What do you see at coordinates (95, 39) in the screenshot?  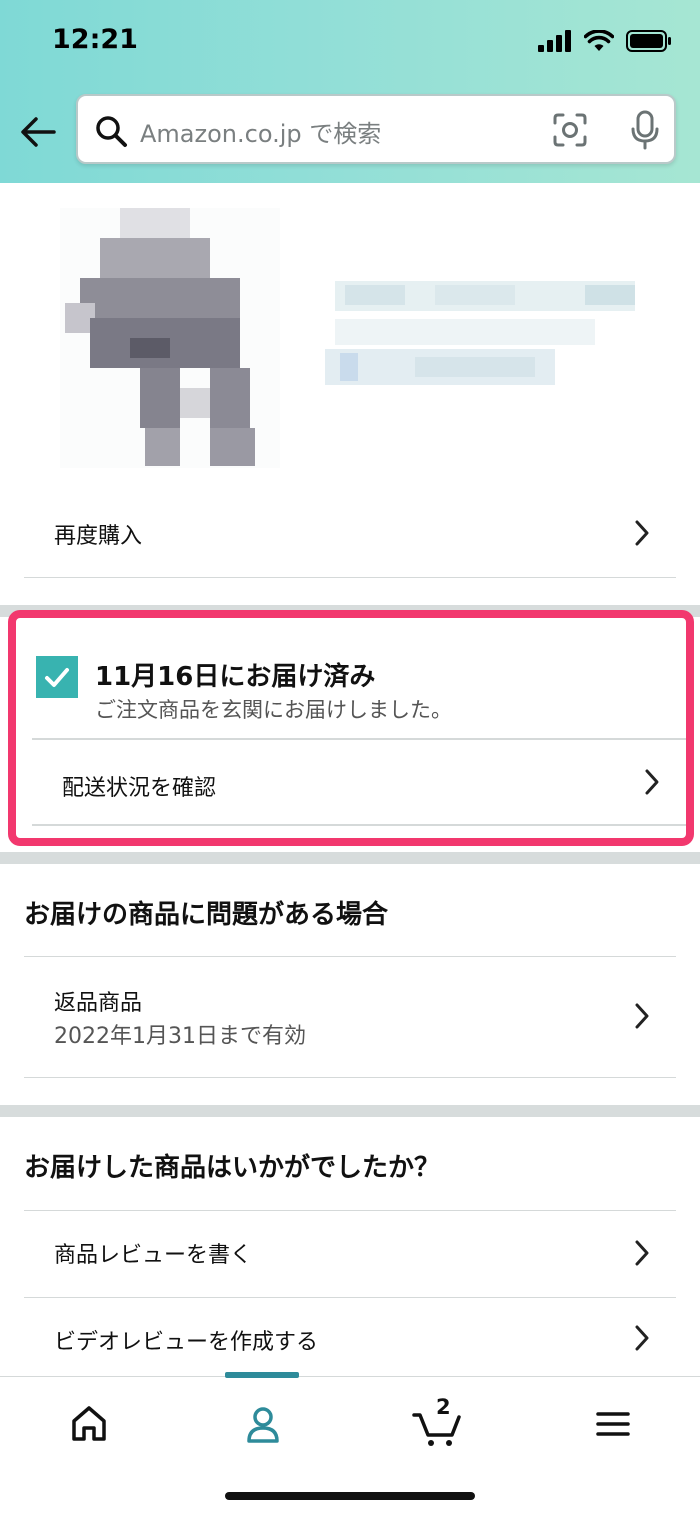 I see `status-time: 12:21` at bounding box center [95, 39].